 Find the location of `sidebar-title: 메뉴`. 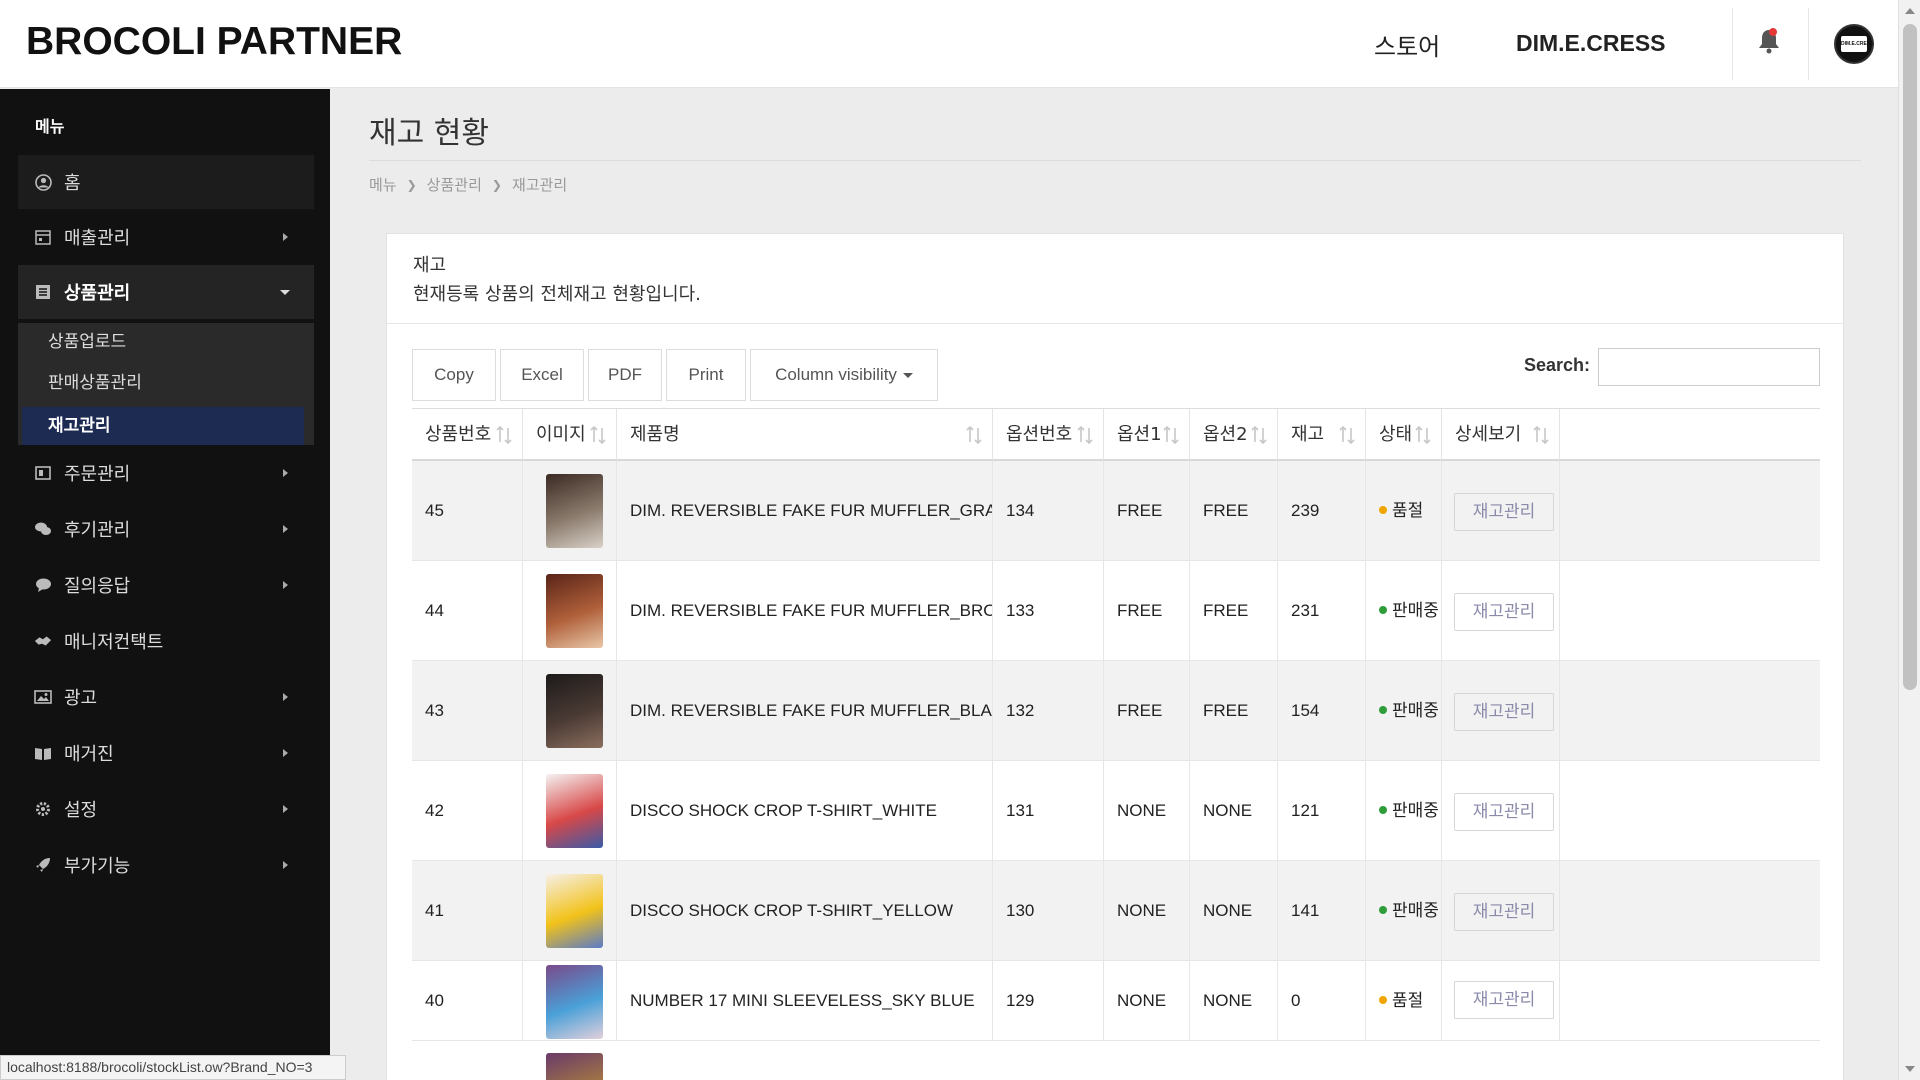

sidebar-title: 메뉴 is located at coordinates (50, 126).